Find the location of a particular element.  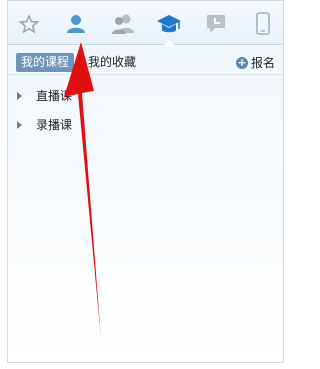

plus-circle-icon: + is located at coordinates (241, 62).